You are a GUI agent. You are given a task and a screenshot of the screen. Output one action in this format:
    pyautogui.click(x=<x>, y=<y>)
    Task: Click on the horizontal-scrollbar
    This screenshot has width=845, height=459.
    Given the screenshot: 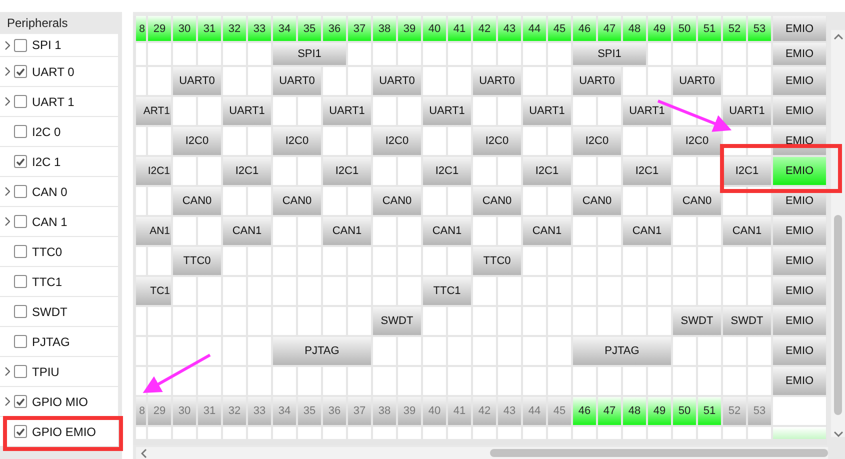 What is the action you would take?
    pyautogui.click(x=482, y=453)
    